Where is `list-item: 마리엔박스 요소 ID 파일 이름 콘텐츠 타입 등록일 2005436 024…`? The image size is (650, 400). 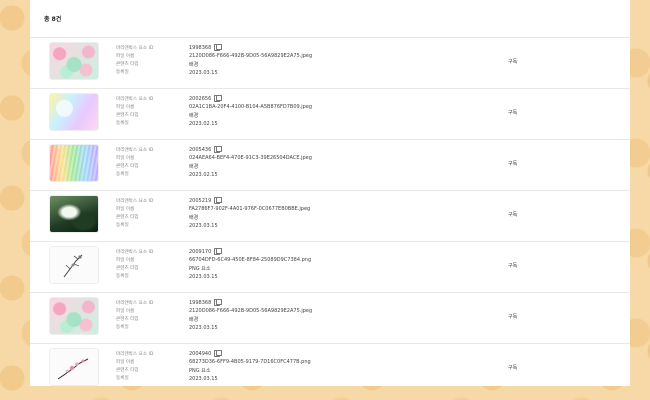 list-item: 마리엔박스 요소 ID 파일 이름 콘텐츠 타입 등록일 2005436 024… is located at coordinates (330, 165).